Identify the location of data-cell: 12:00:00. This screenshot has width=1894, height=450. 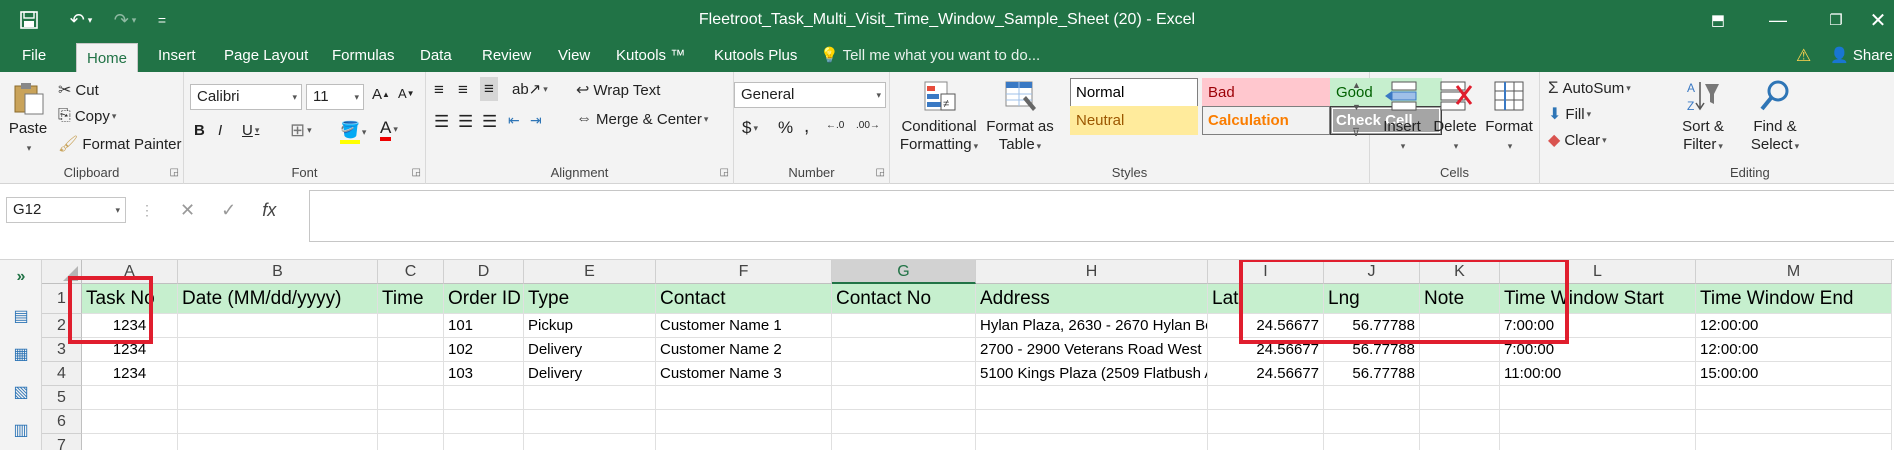
(1794, 326).